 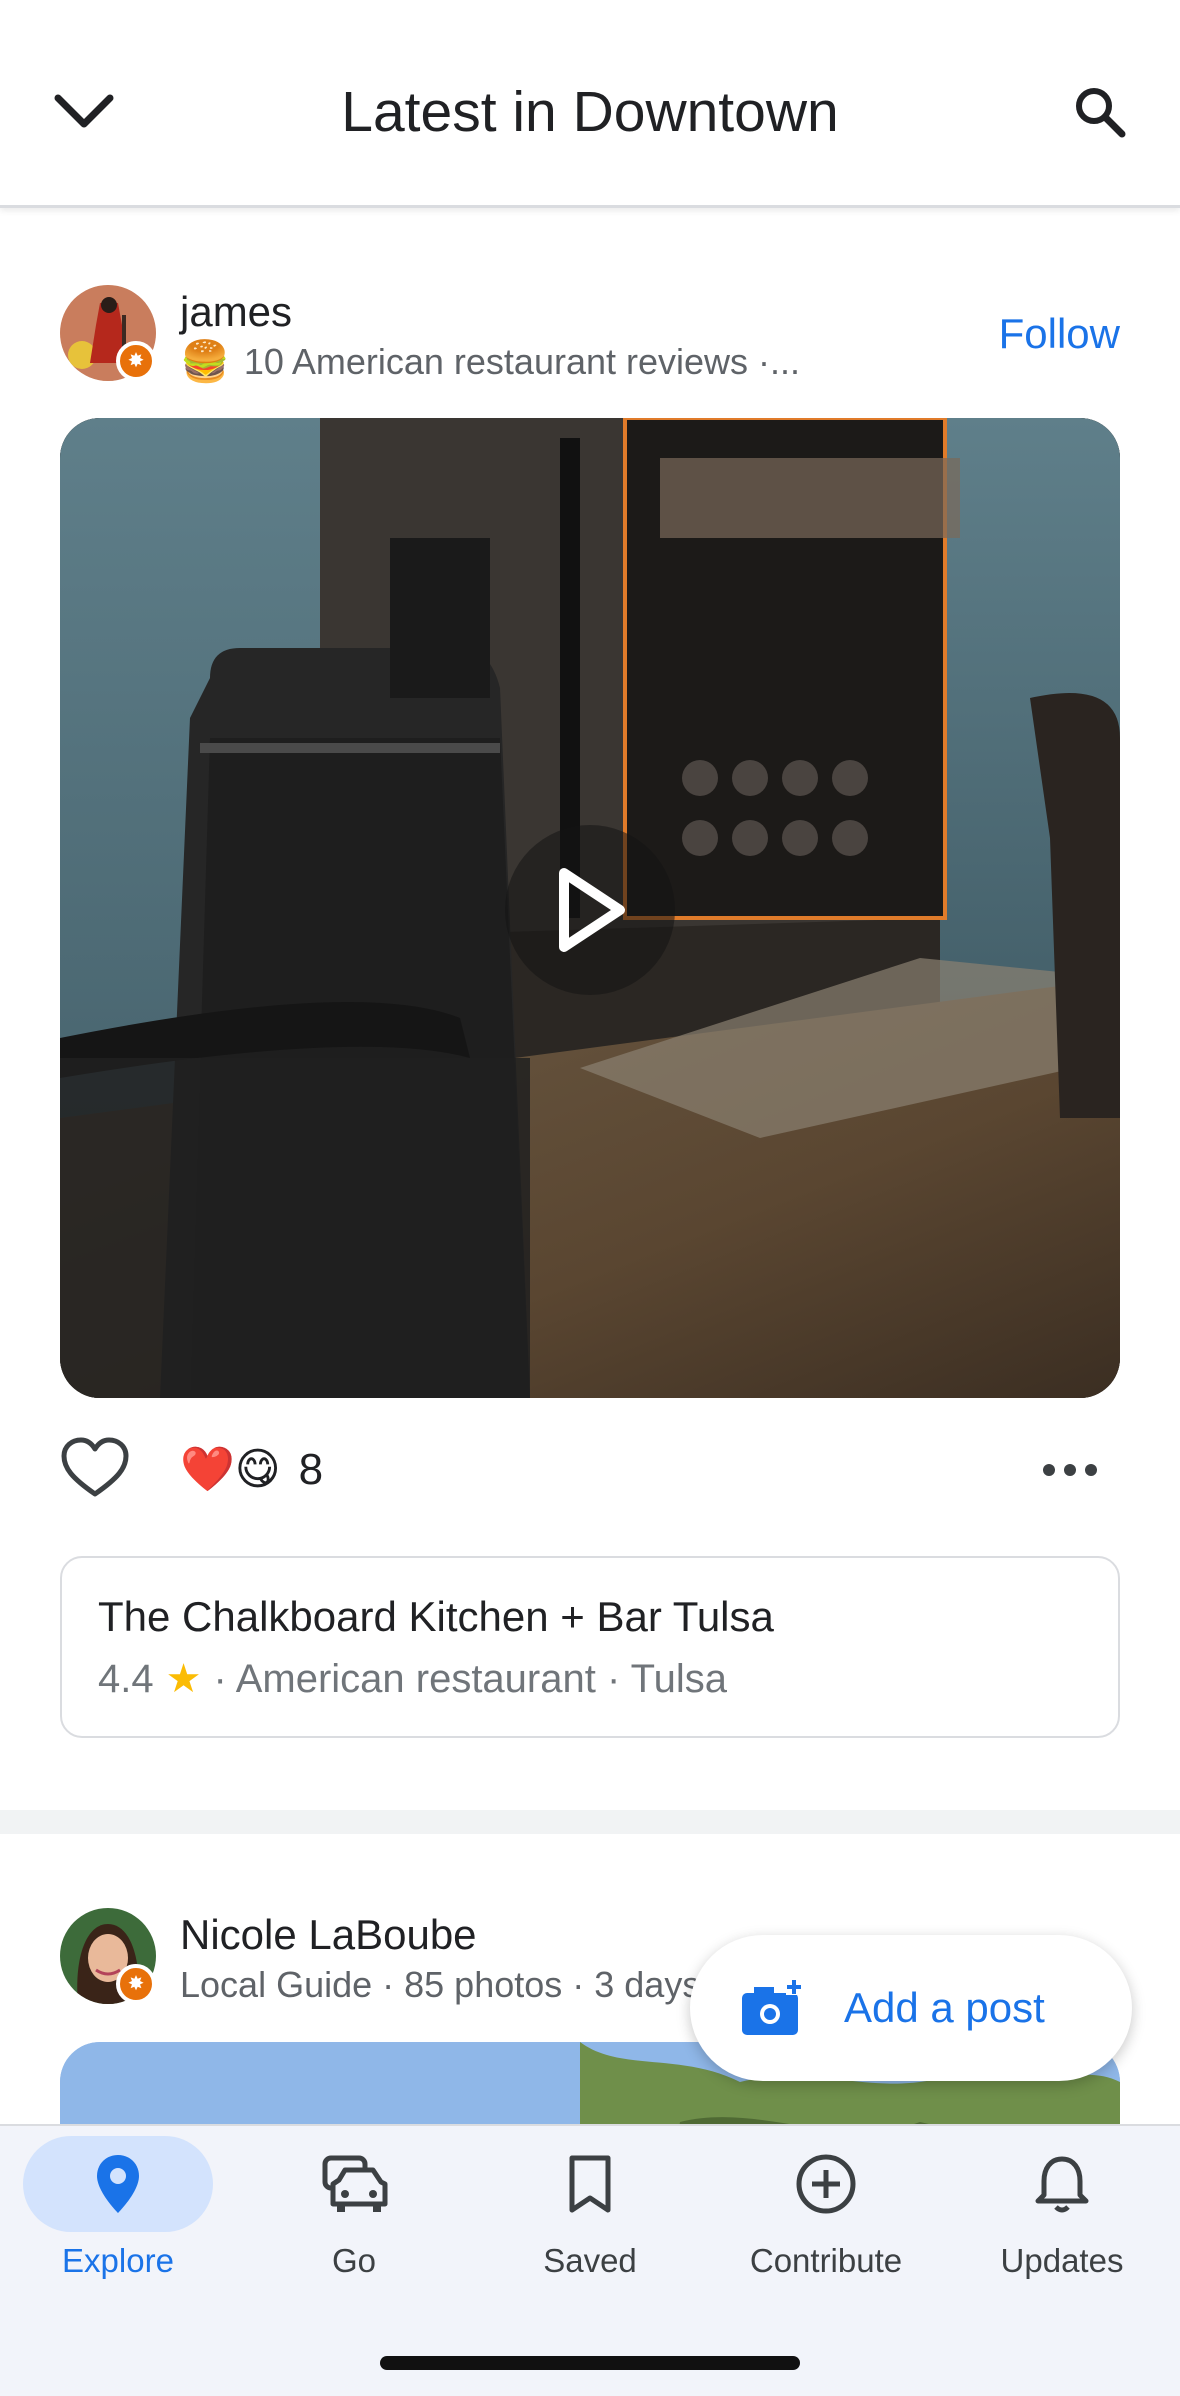 I want to click on star-icon: ★, so click(x=183, y=1679).